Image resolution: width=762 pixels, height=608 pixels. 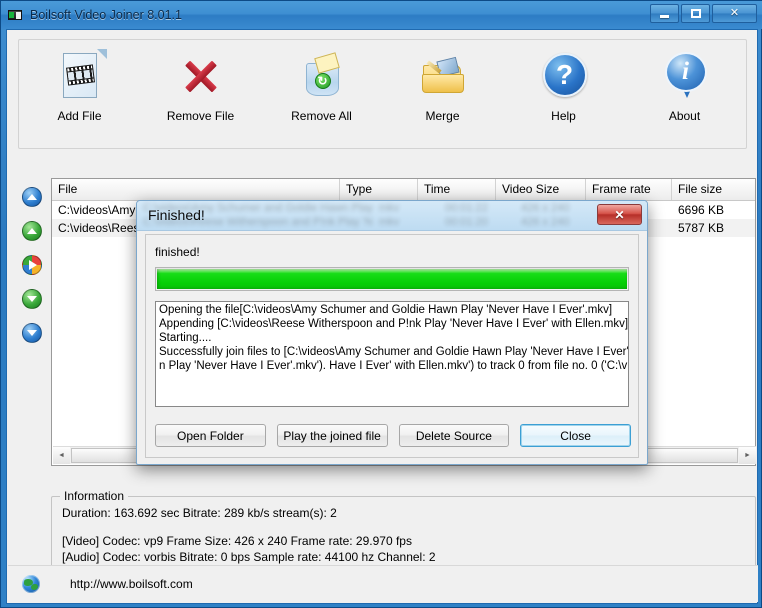 What do you see at coordinates (466, 222) in the screenshot?
I see `ghost-time: 00:01:20` at bounding box center [466, 222].